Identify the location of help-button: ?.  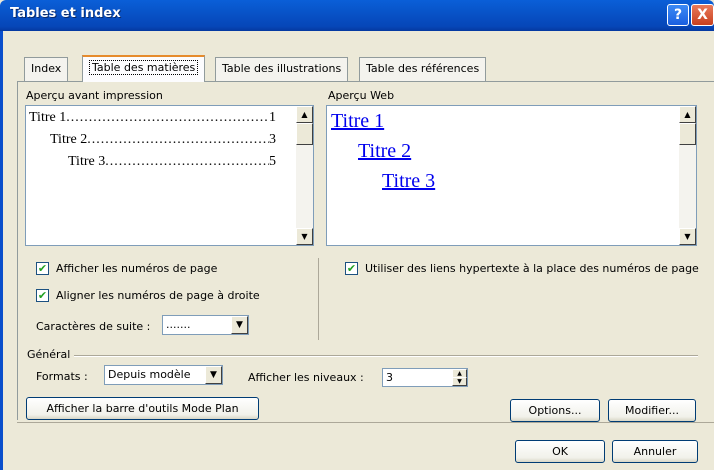
(678, 15).